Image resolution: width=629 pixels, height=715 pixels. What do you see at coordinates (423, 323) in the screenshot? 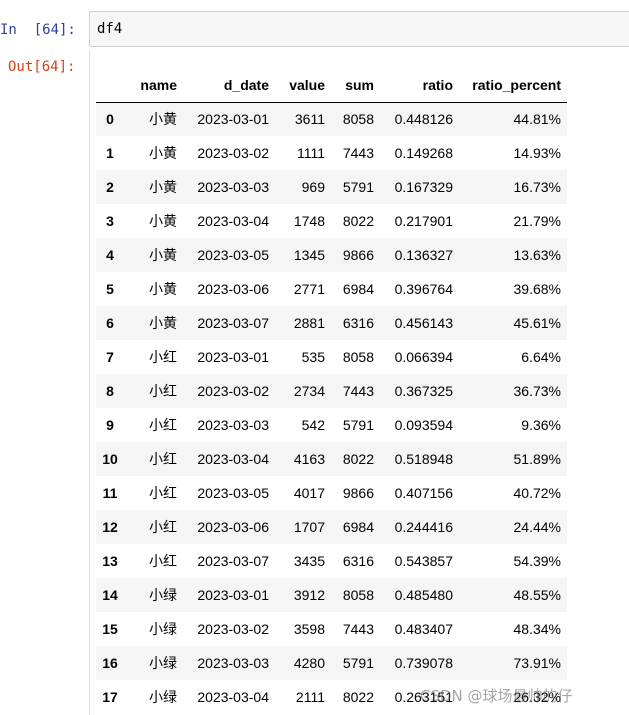
I see `cell-ratio: 0.456143` at bounding box center [423, 323].